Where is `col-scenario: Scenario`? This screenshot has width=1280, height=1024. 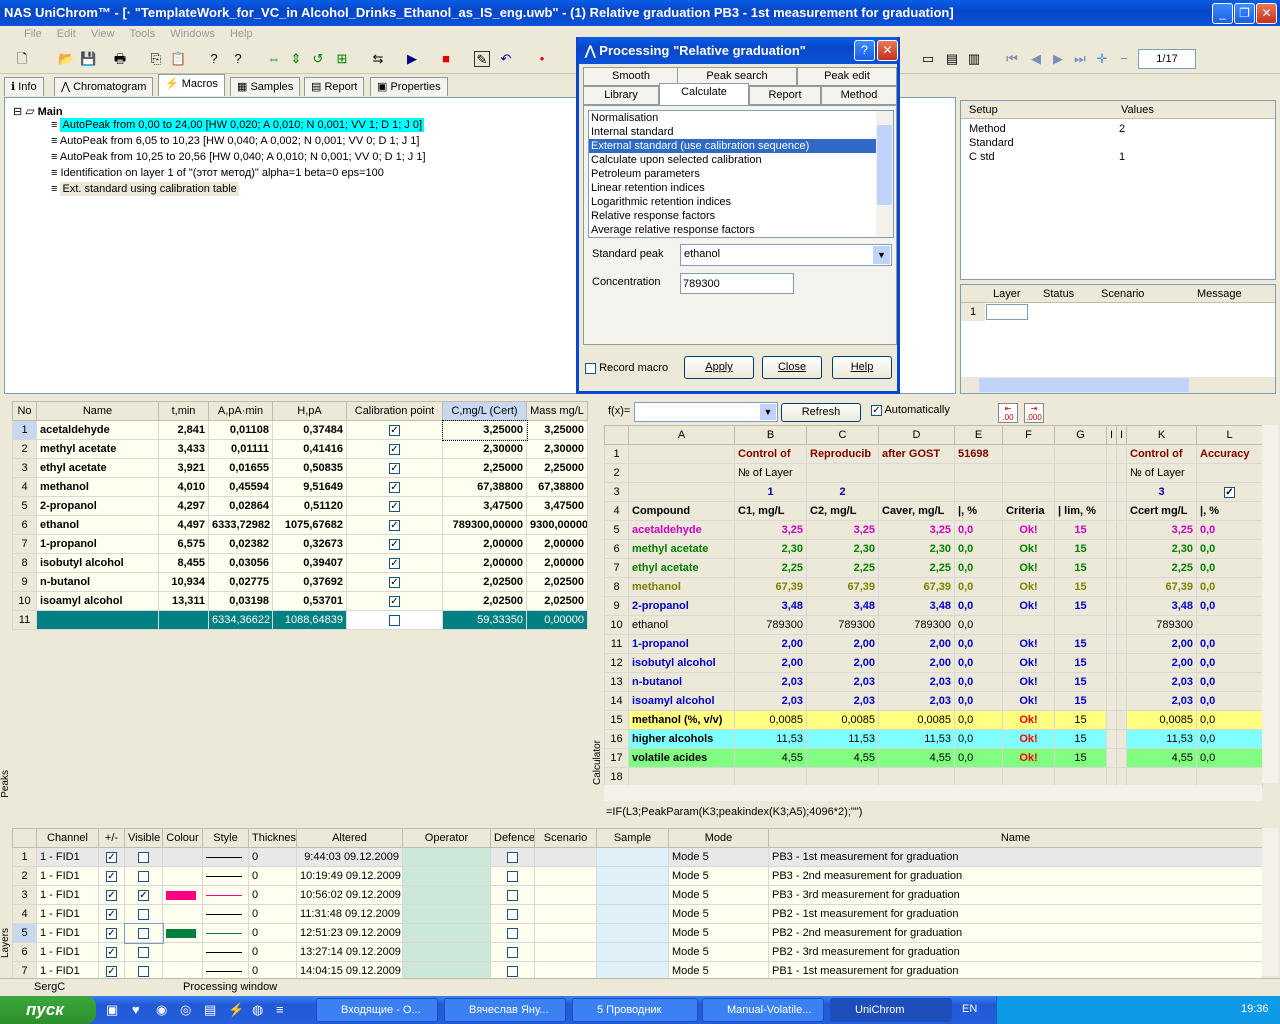
col-scenario: Scenario is located at coordinates (565, 838).